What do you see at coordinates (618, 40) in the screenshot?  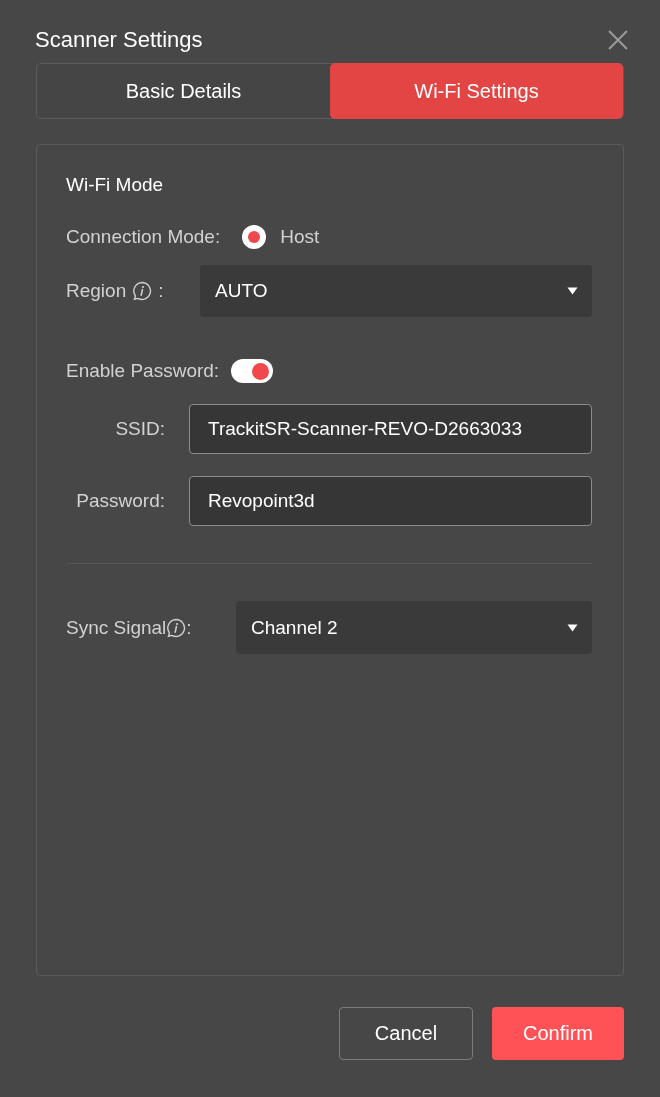 I see `close-button` at bounding box center [618, 40].